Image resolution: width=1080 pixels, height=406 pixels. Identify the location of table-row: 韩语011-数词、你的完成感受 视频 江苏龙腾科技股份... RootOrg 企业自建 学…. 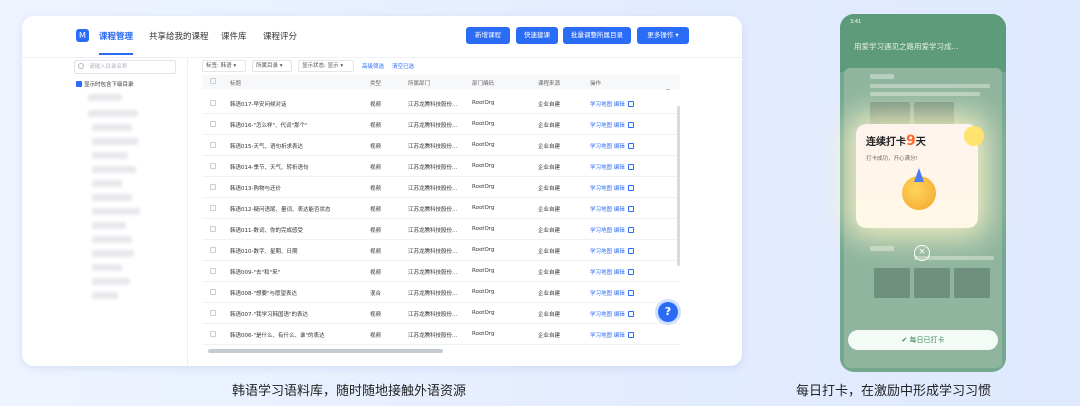
(441, 229).